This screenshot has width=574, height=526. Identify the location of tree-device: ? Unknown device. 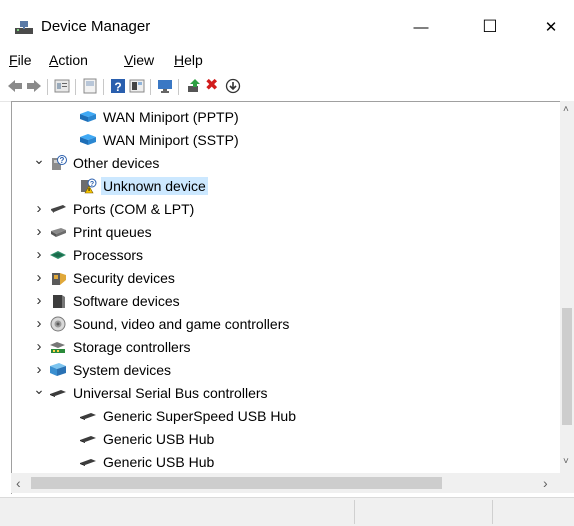
(142, 185).